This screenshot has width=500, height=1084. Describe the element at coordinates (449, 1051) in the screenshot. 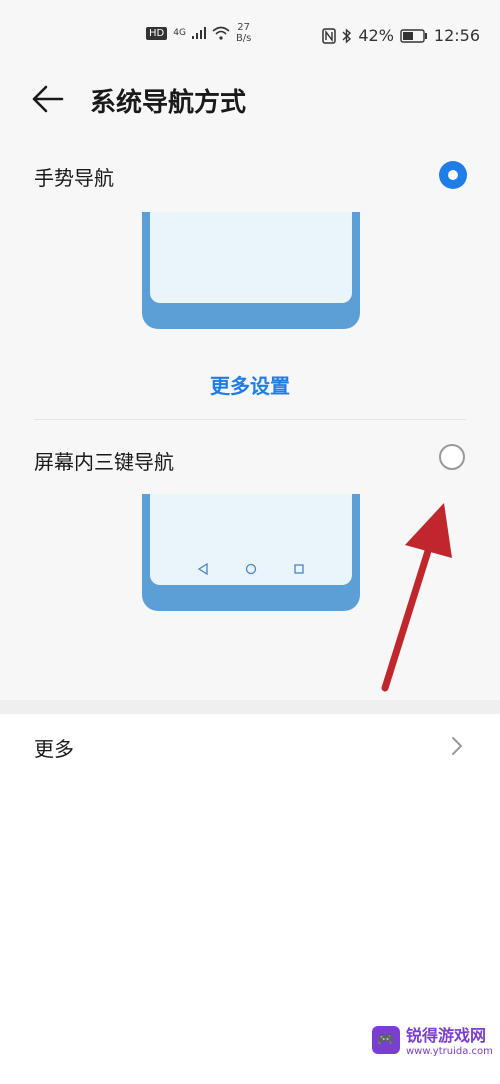

I see `watermark-url: www.ytruida.com` at that location.